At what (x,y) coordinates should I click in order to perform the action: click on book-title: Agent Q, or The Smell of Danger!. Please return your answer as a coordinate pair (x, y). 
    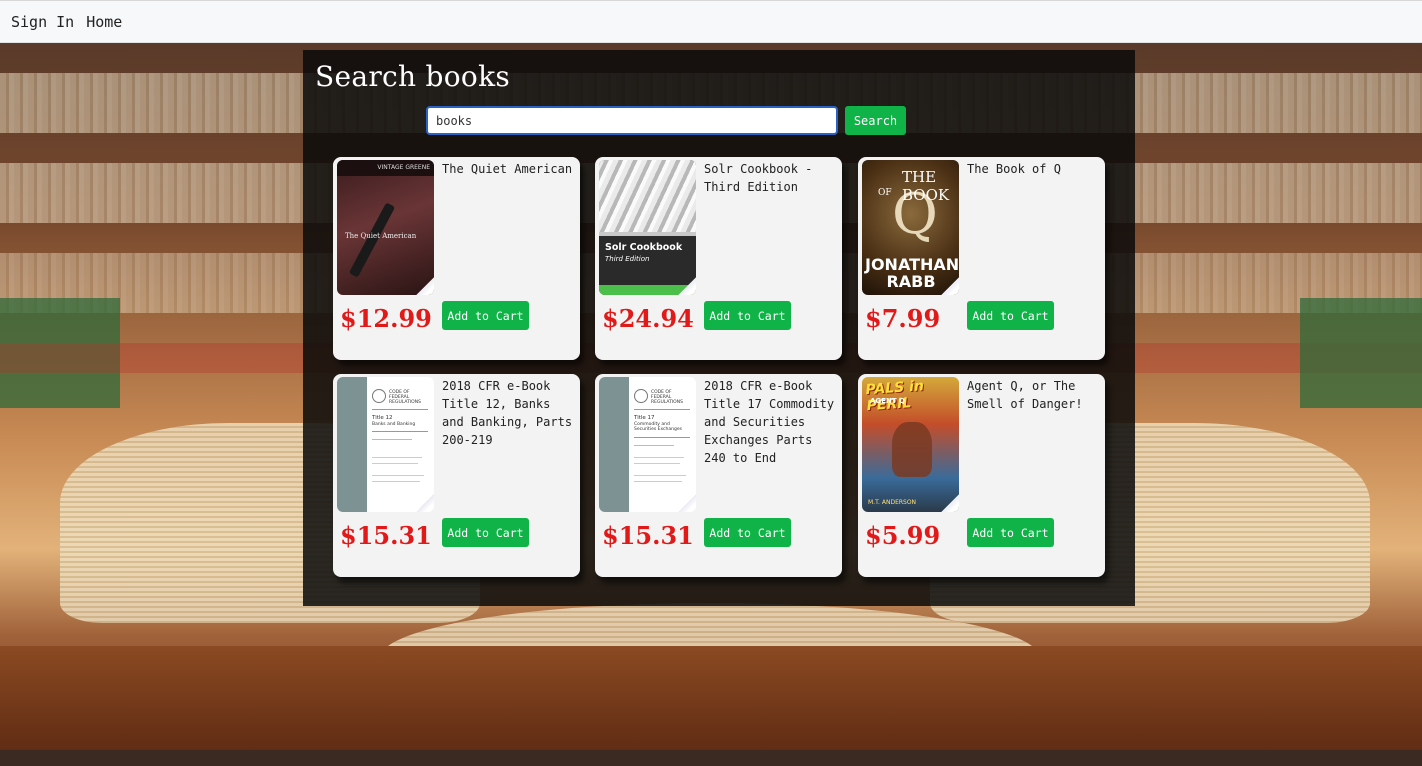
    Looking at the image, I should click on (1033, 395).